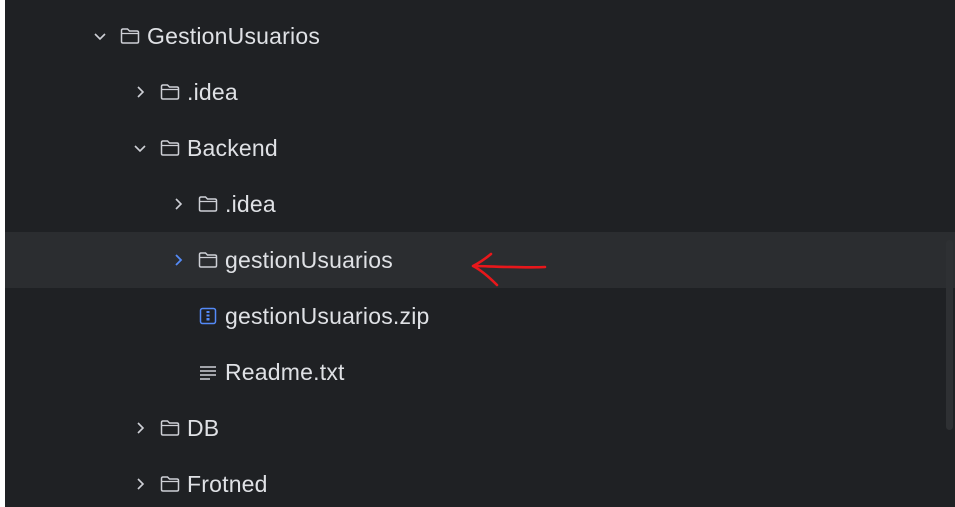  I want to click on tree-item-gestionusuarios-zip: gestionUsuarios.zip, so click(480, 316).